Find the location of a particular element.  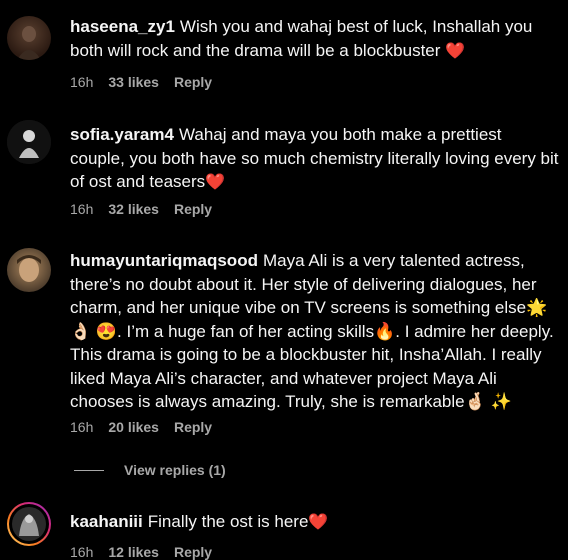

comment-likes: 20 likes is located at coordinates (133, 427).